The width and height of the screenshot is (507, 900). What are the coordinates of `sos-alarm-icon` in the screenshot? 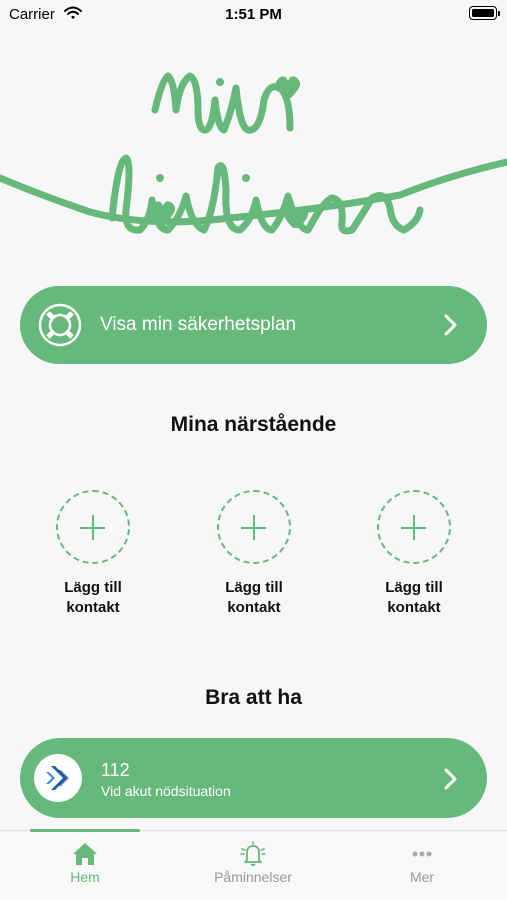 It's located at (57, 778).